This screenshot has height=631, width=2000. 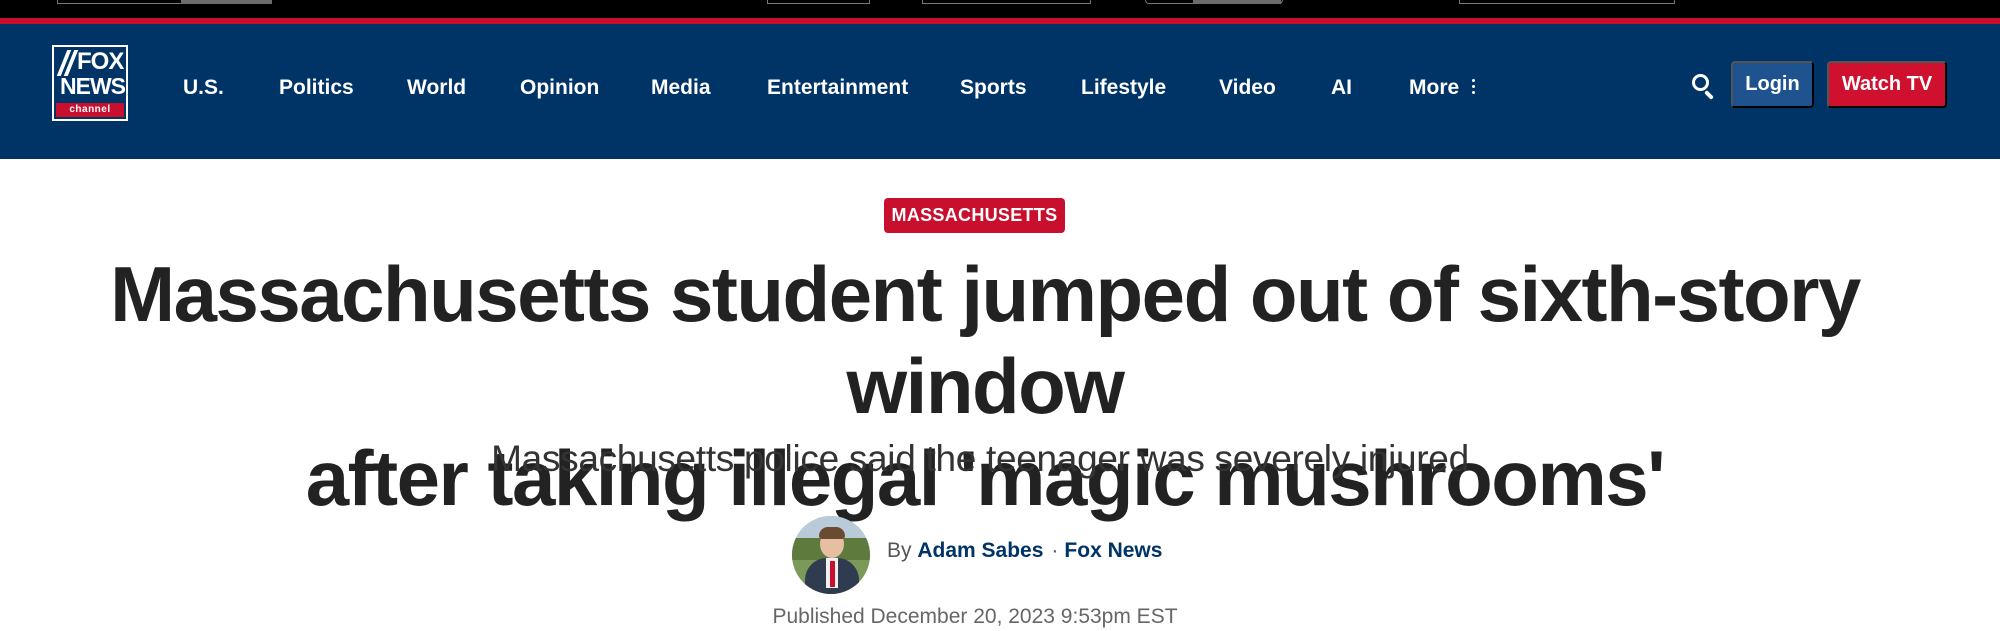 What do you see at coordinates (831, 555) in the screenshot?
I see `author-avatar` at bounding box center [831, 555].